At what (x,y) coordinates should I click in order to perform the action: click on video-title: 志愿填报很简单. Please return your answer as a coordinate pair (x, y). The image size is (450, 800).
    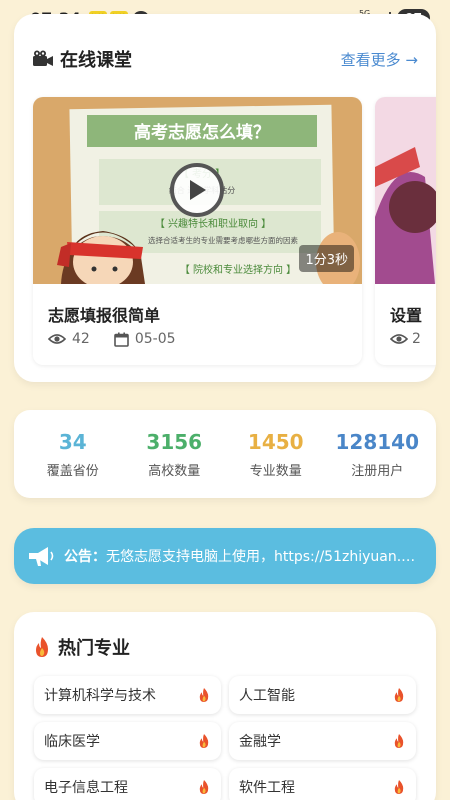
    Looking at the image, I should click on (104, 315).